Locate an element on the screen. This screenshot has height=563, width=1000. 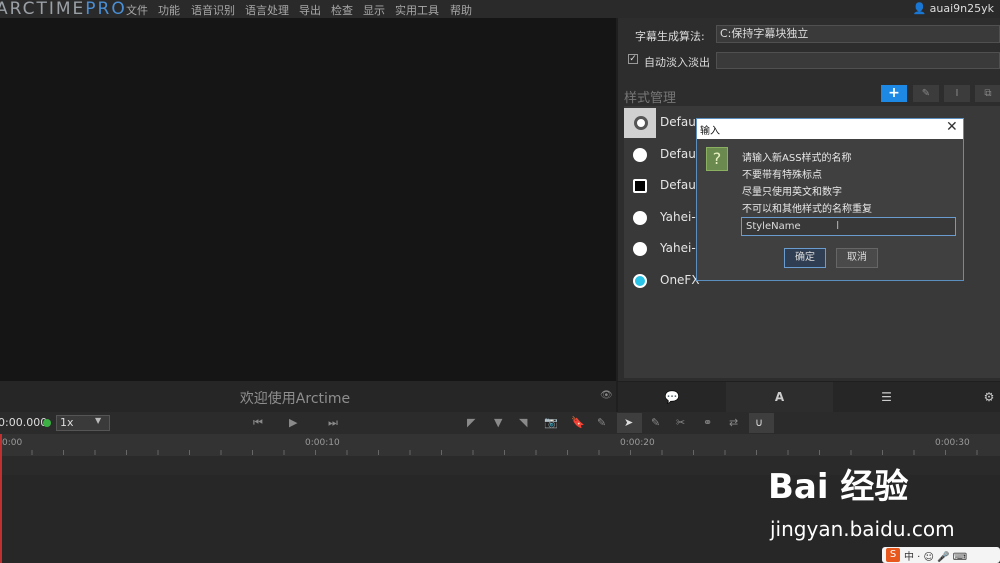
fade-label: 自动淡入淡出 is located at coordinates (677, 62).